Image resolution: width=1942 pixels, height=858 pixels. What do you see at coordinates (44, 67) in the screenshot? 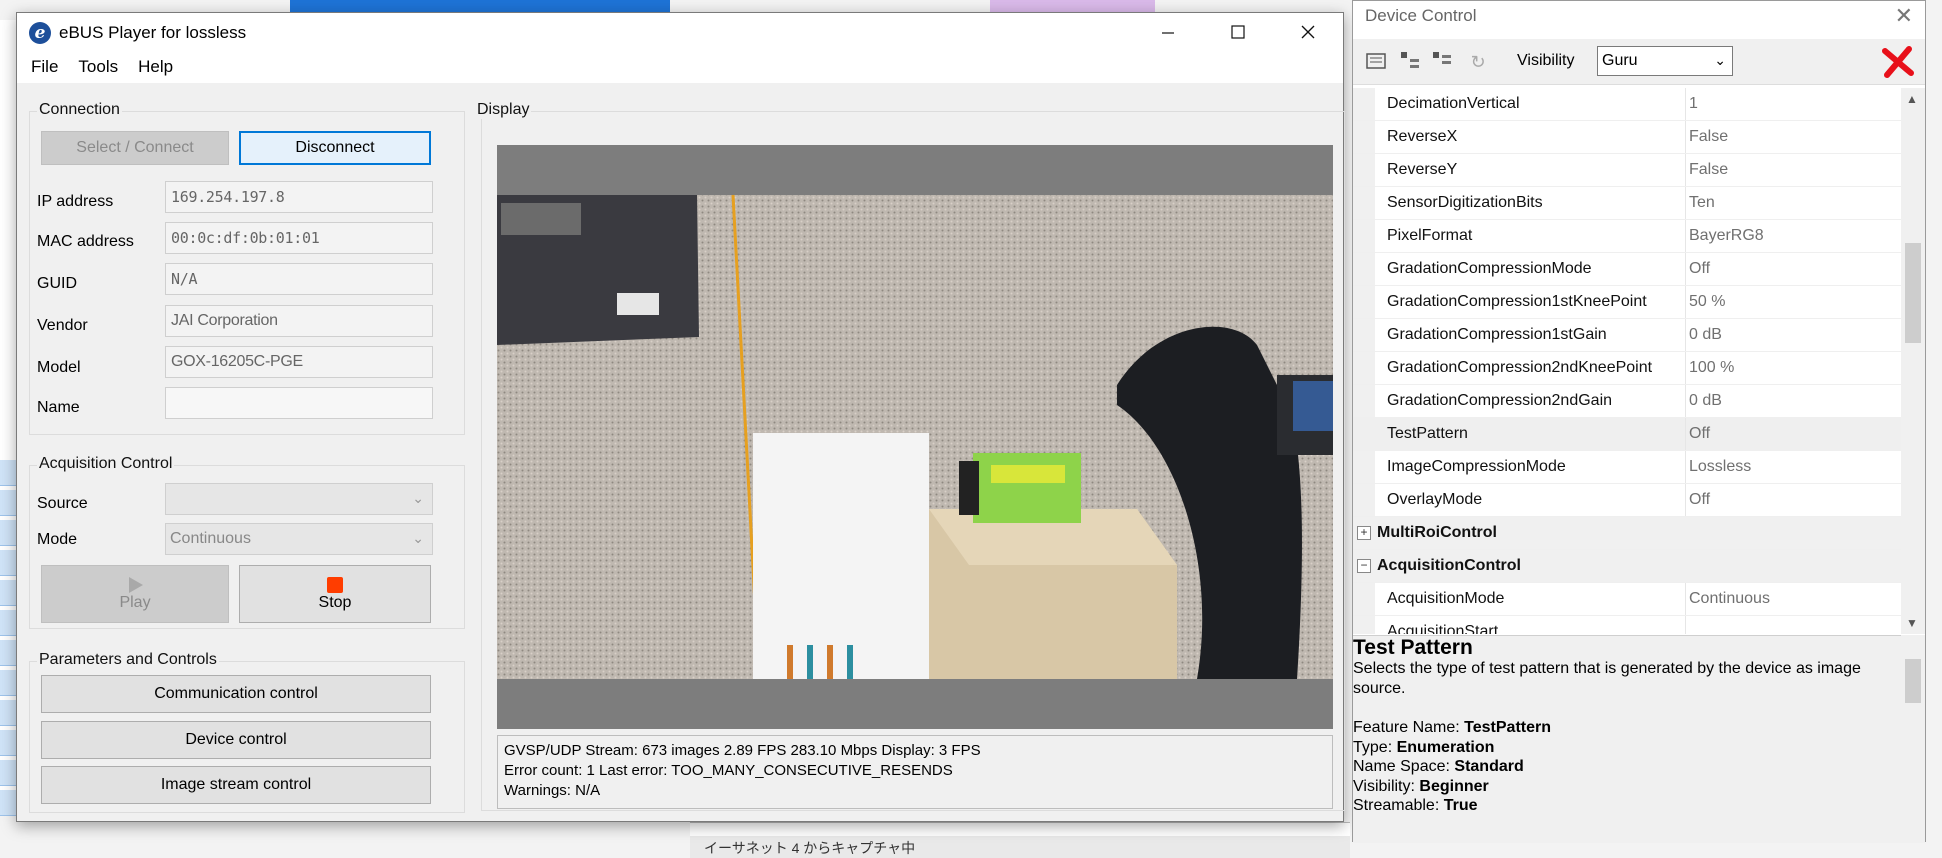
I see `menu-file: File` at bounding box center [44, 67].